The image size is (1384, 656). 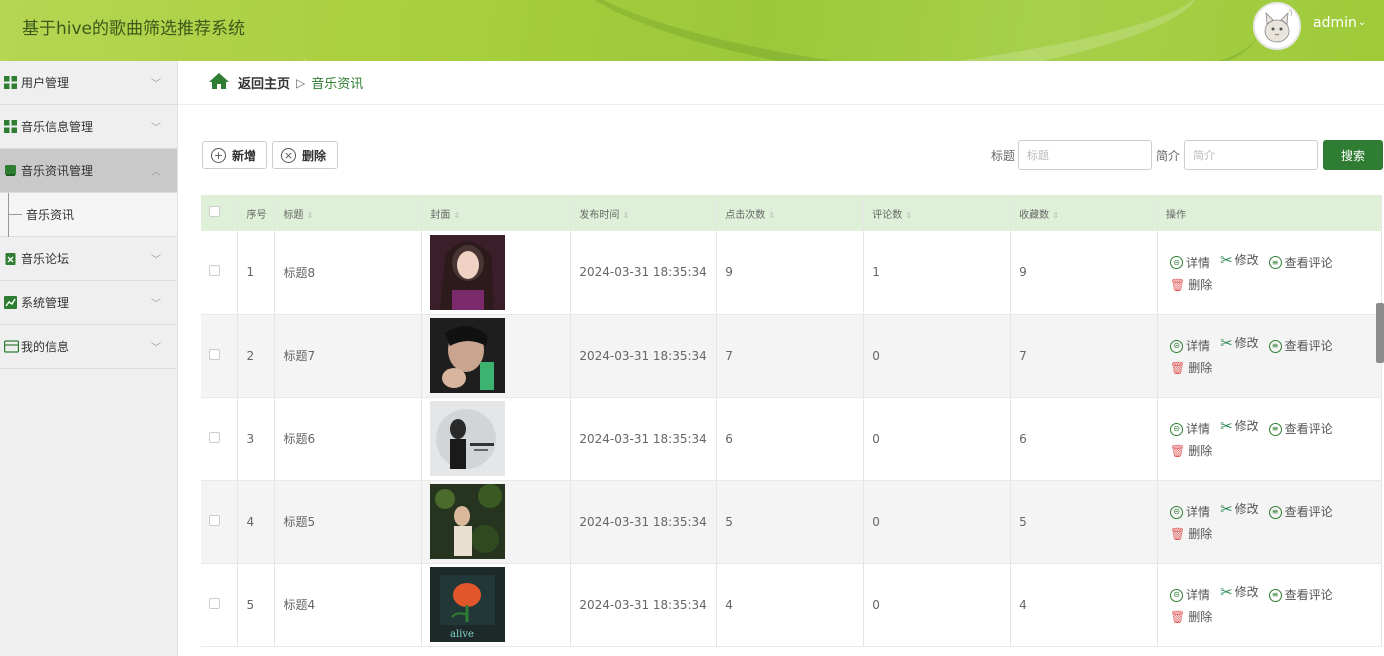 I want to click on cell-clicks: 5, so click(x=790, y=522).